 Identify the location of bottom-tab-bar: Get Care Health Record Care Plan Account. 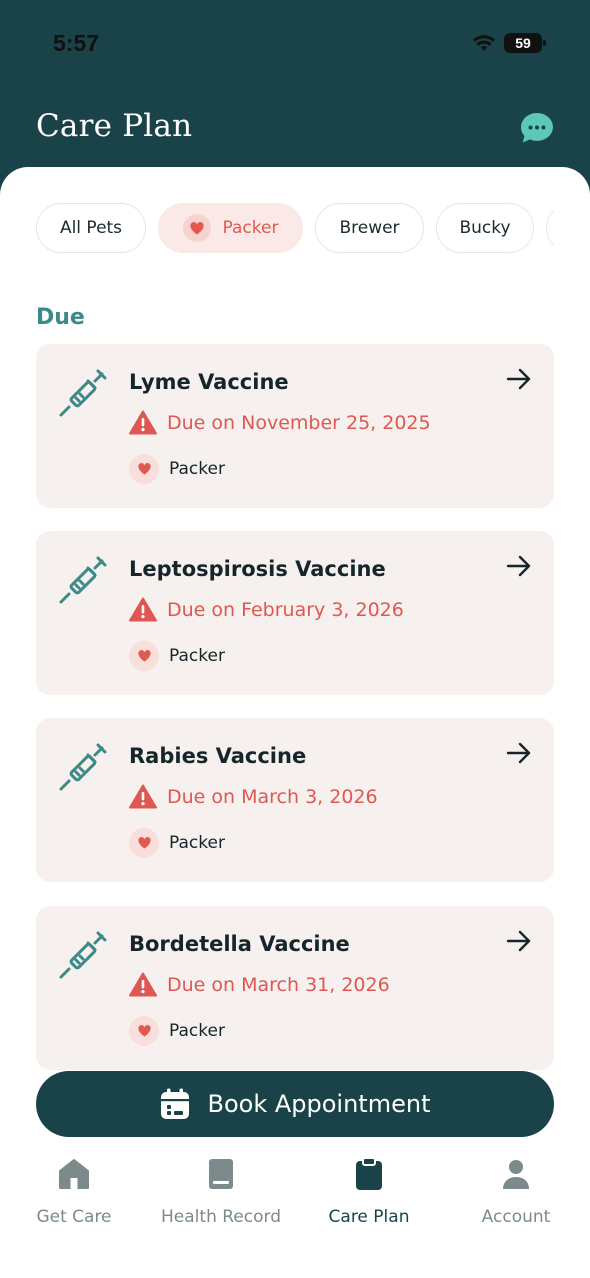
(295, 1212).